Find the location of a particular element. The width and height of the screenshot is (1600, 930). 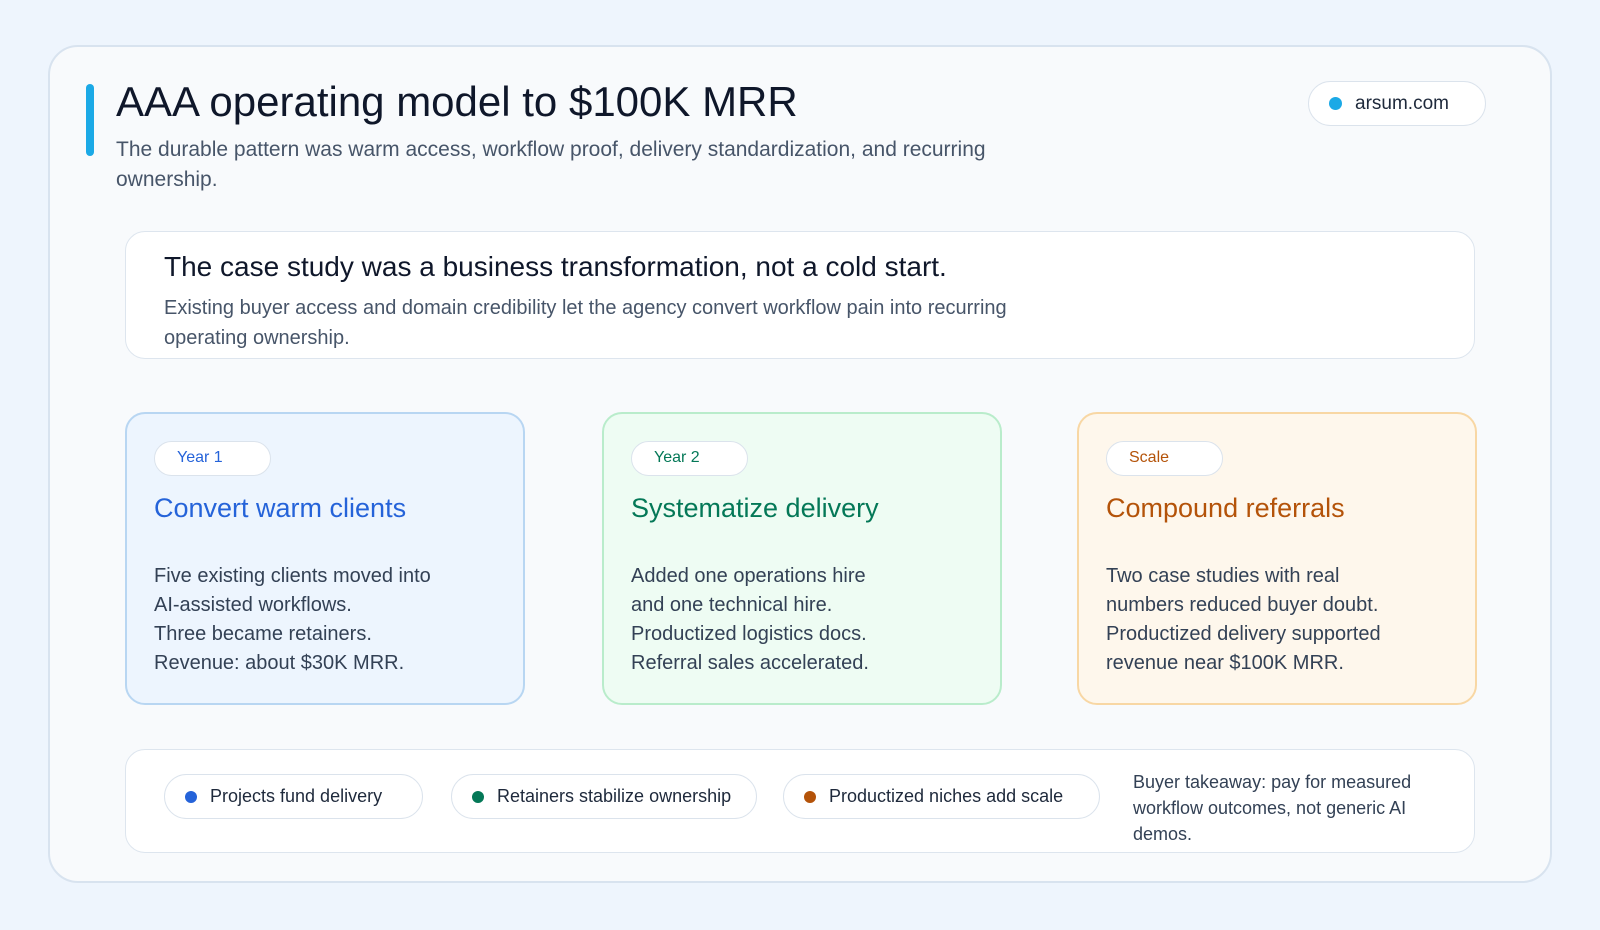

page-title: AAA operating model to $100K MRR is located at coordinates (457, 101).